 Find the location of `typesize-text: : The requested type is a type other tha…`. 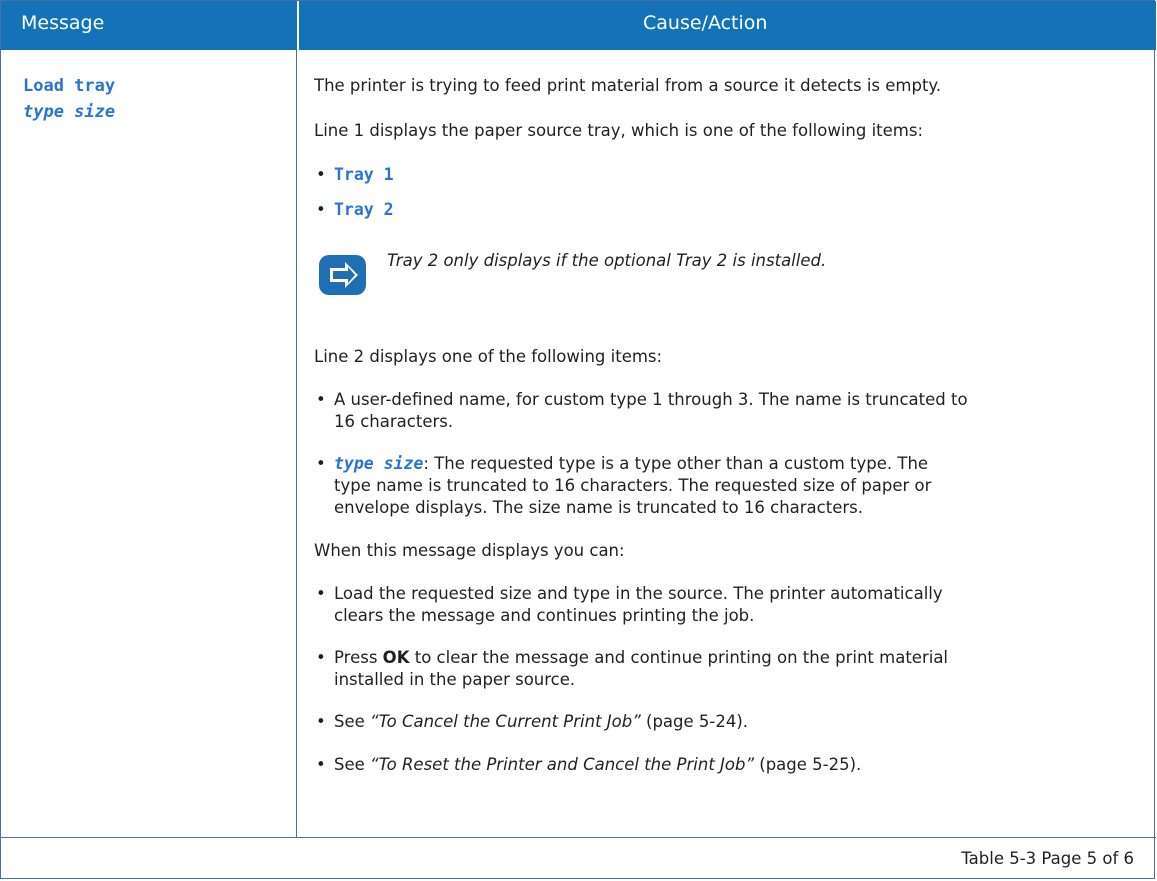

typesize-text: : The requested type is a type other tha… is located at coordinates (676, 463).